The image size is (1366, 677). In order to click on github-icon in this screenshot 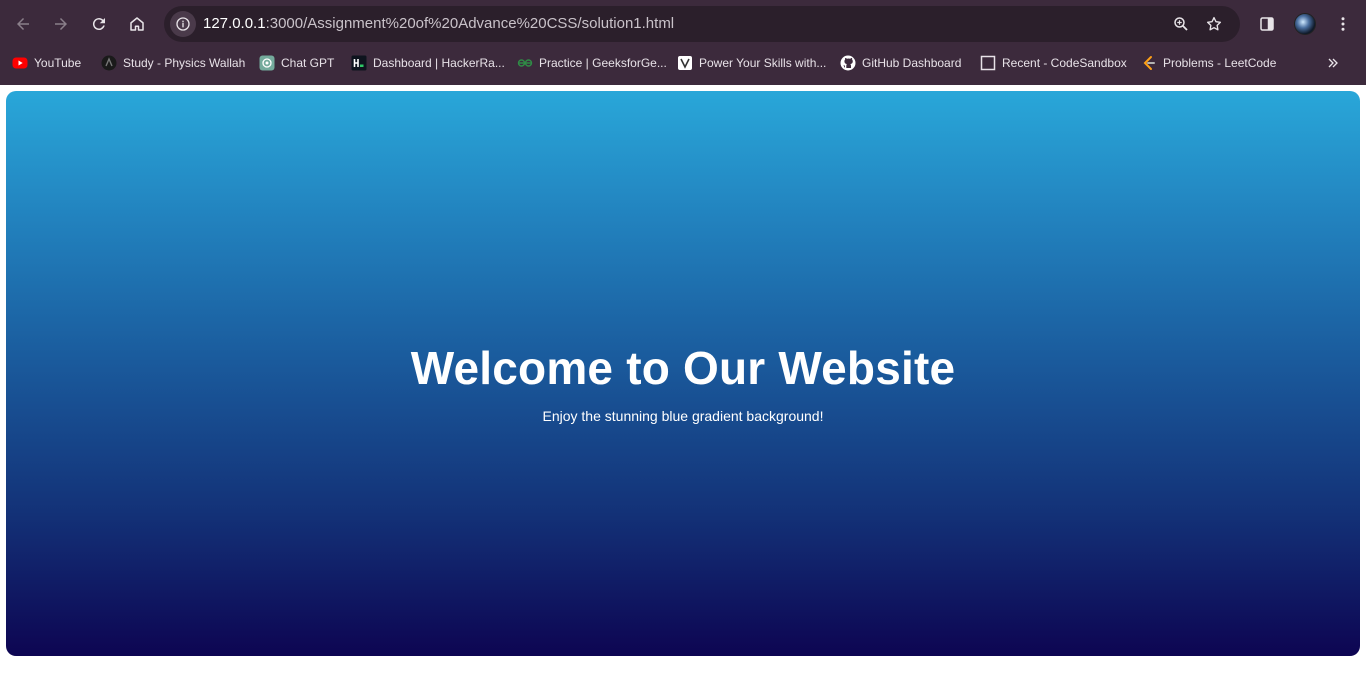, I will do `click(848, 63)`.